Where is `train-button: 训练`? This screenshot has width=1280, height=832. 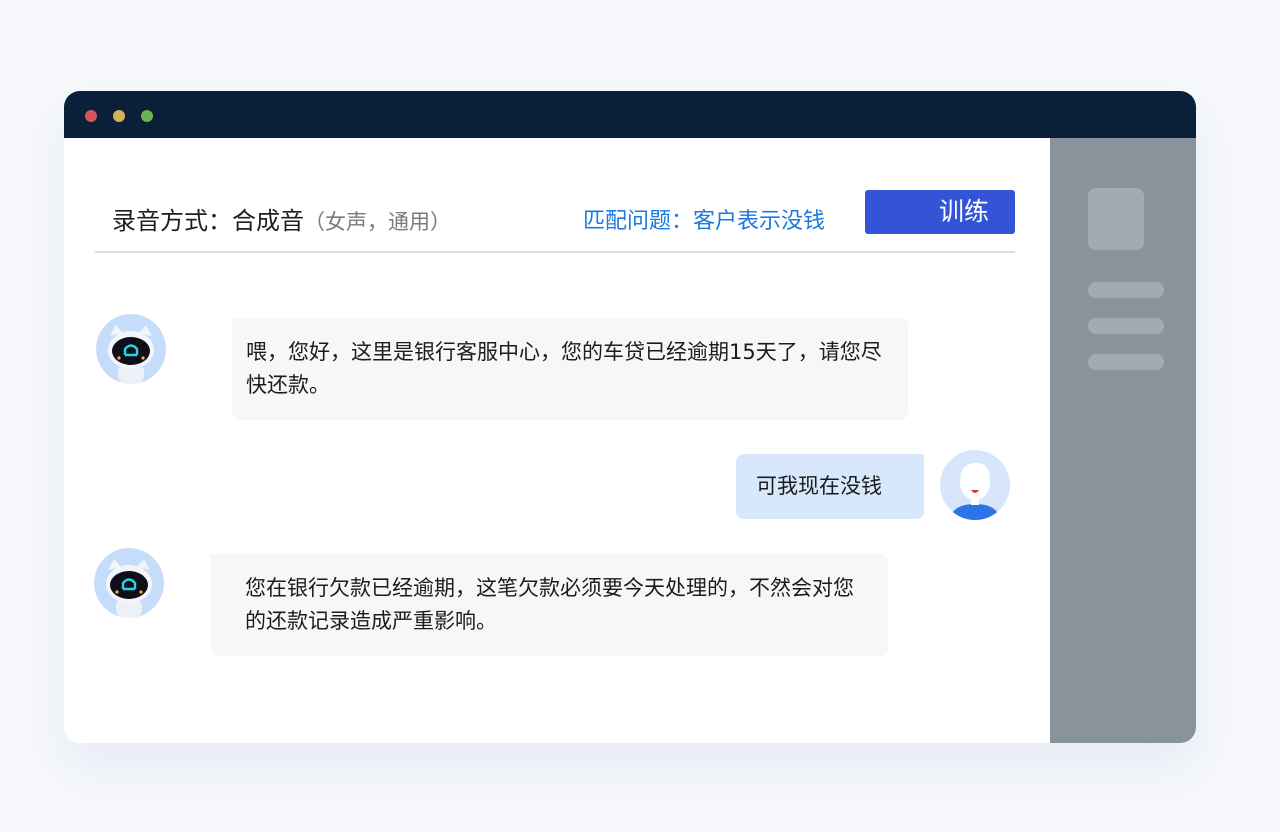
train-button: 训练 is located at coordinates (940, 212).